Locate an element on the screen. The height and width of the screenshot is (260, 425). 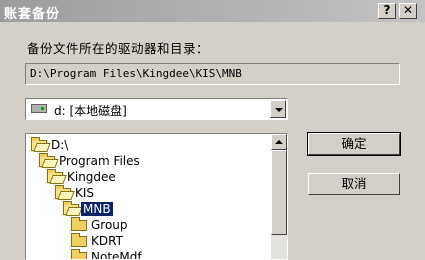
directory-prompt-label: 备份文件所在的驱动器和目录： is located at coordinates (118, 48).